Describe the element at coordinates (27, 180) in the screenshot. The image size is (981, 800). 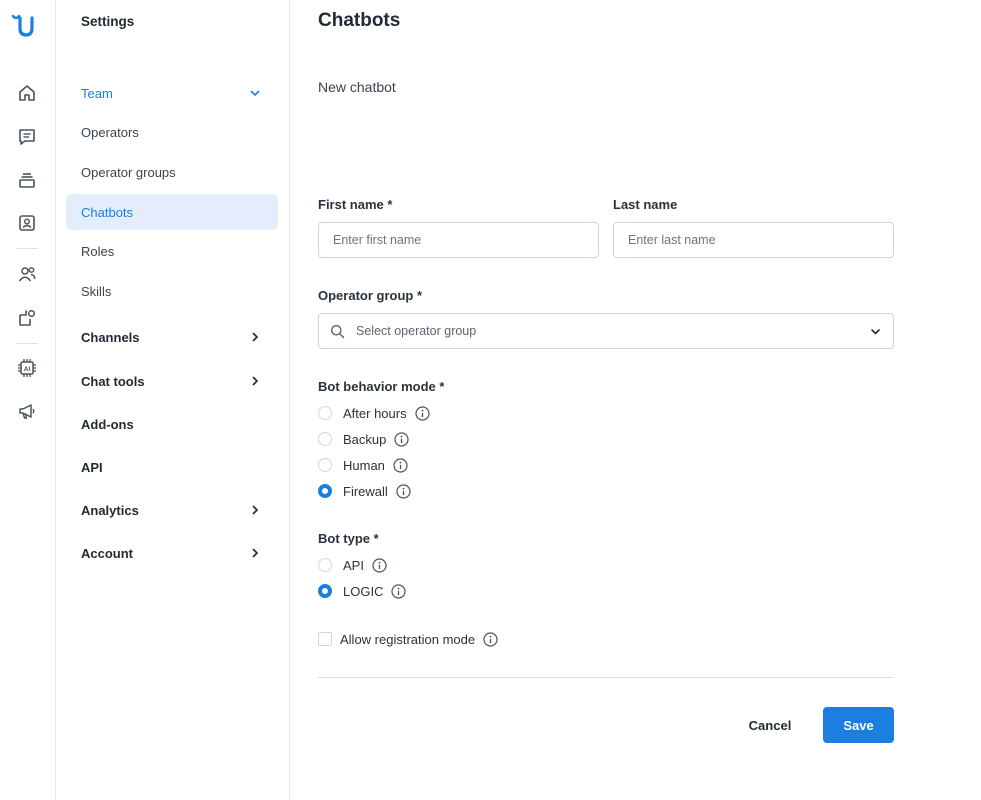
I see `inbox-stack-icon` at that location.